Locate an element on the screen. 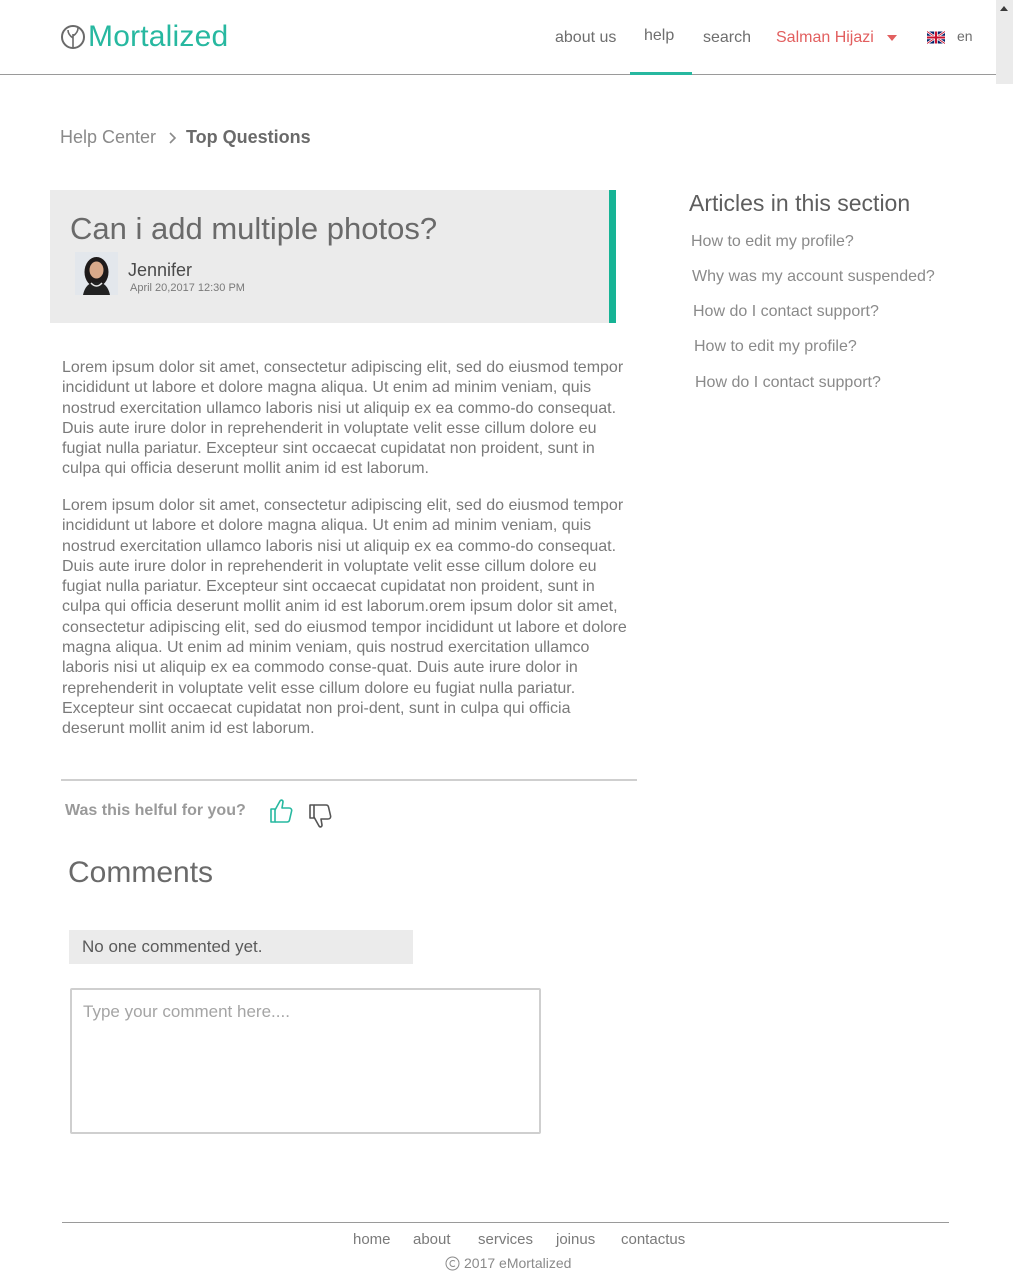 This screenshot has height=1277, width=1013. sidebar-article-link: Why was my account suspended? is located at coordinates (813, 277).